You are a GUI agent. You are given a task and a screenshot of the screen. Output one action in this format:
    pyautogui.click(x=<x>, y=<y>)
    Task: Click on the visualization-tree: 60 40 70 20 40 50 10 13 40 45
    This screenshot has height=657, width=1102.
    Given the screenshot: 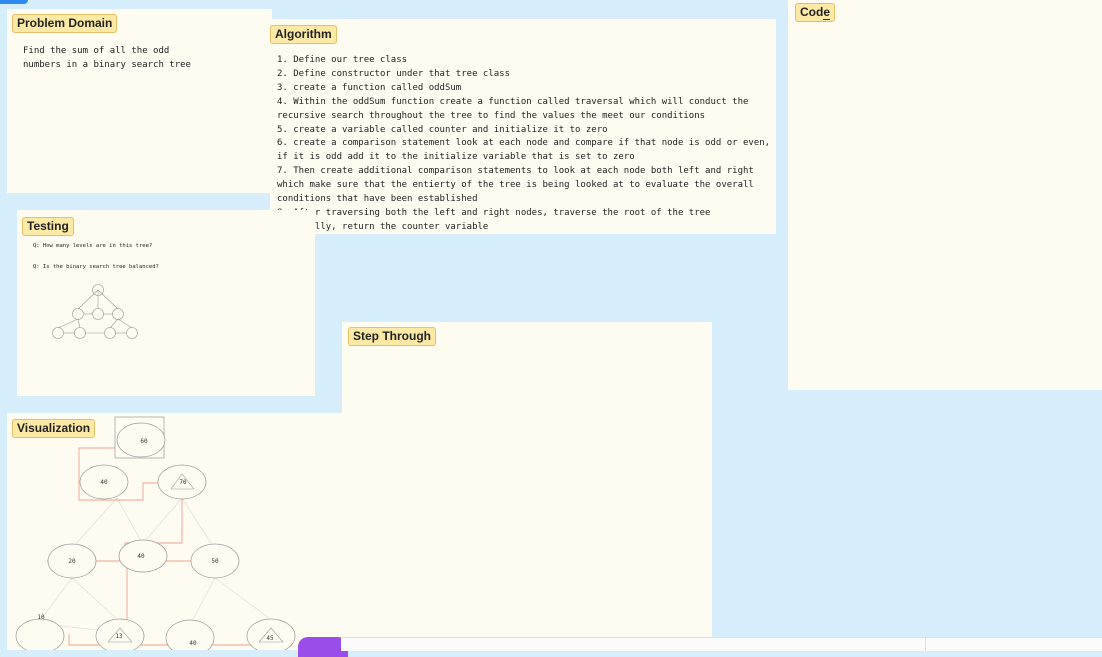 What is the action you would take?
    pyautogui.click(x=155, y=533)
    